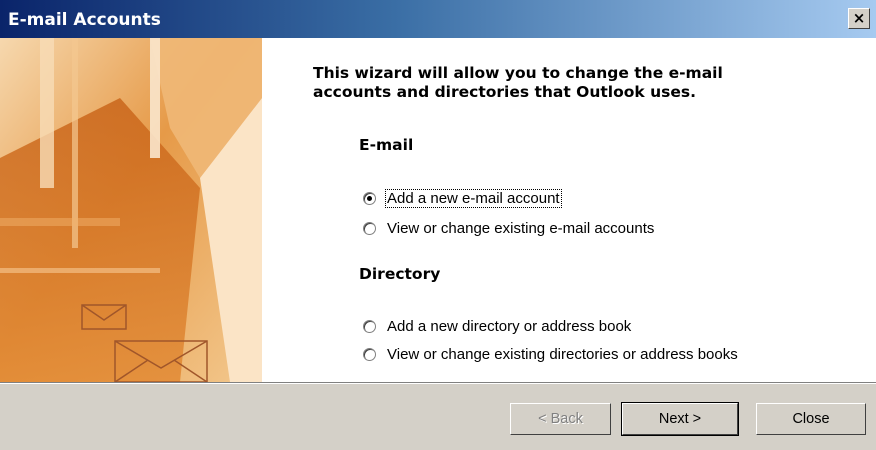 The height and width of the screenshot is (450, 876). I want to click on close-icon: ×, so click(859, 18).